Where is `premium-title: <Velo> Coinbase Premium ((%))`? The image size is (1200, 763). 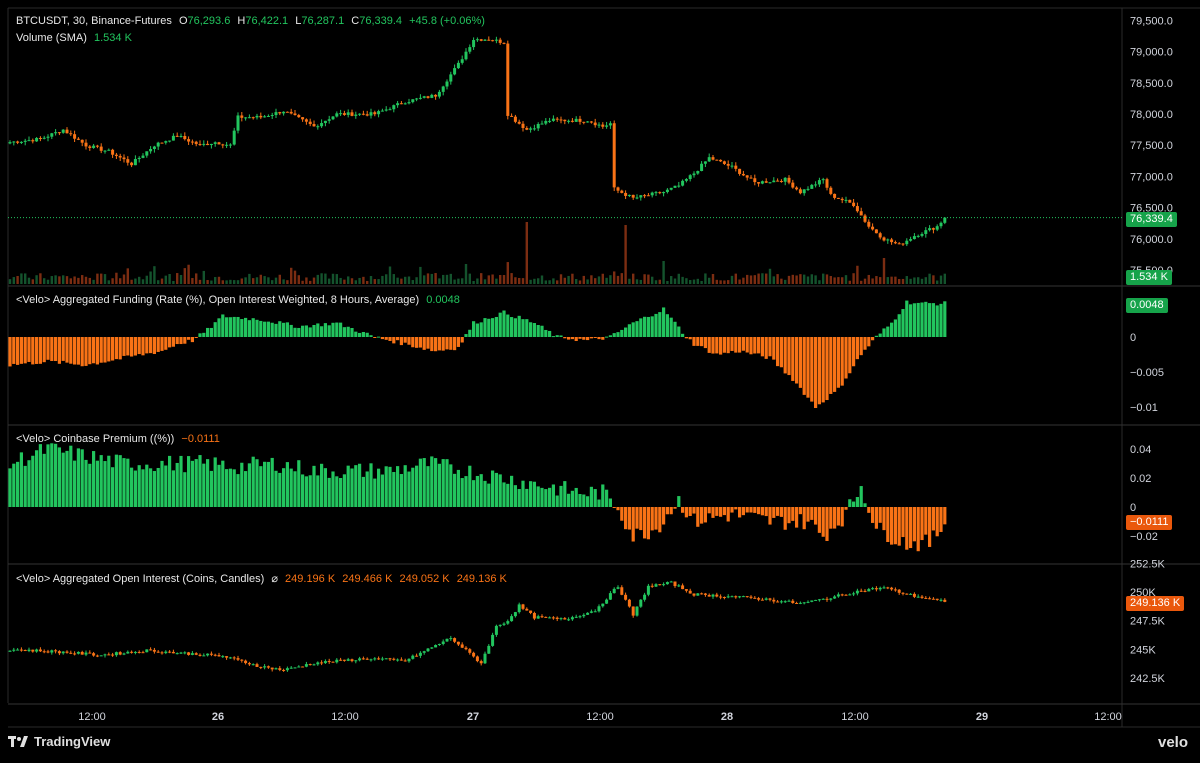
premium-title: <Velo> Coinbase Premium ((%)) is located at coordinates (95, 439).